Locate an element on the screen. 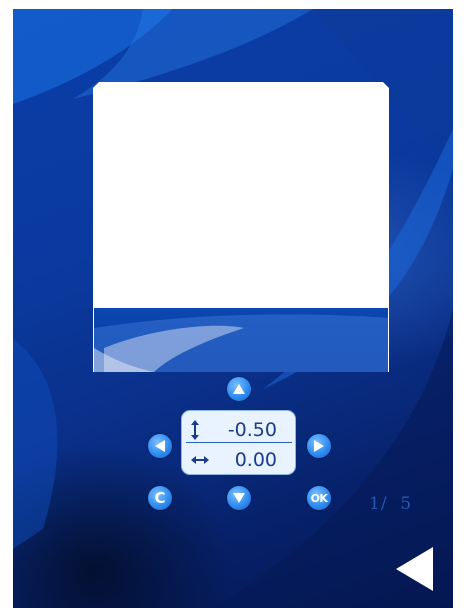 The height and width of the screenshot is (608, 467). arrow-left-icon is located at coordinates (160, 446).